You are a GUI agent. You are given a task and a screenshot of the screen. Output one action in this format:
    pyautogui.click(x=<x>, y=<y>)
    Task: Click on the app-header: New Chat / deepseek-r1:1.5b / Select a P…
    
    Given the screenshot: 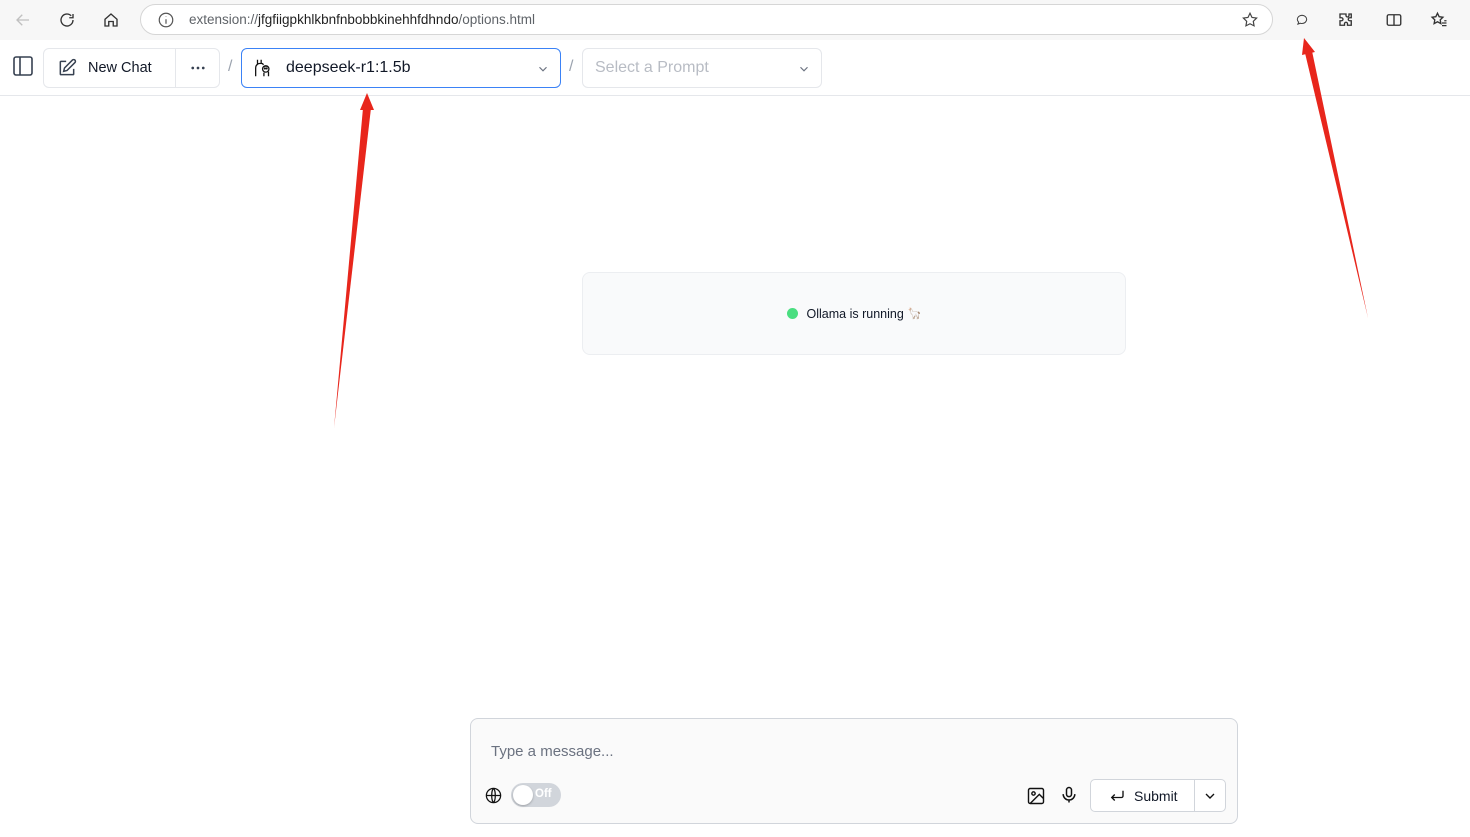 What is the action you would take?
    pyautogui.click(x=735, y=68)
    